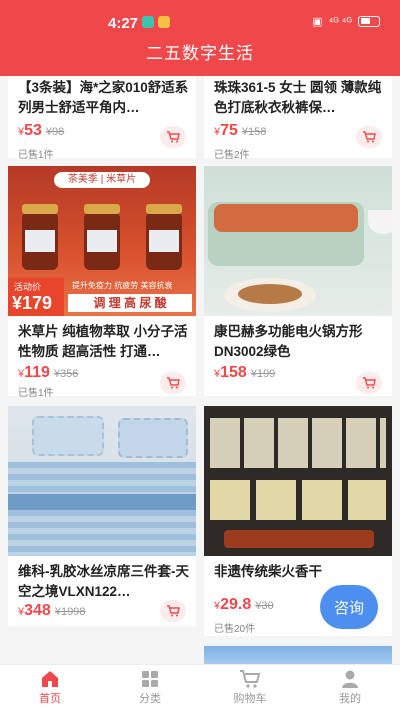 The height and width of the screenshot is (711, 400). I want to click on product-price: ¥75 ¥158, so click(240, 130).